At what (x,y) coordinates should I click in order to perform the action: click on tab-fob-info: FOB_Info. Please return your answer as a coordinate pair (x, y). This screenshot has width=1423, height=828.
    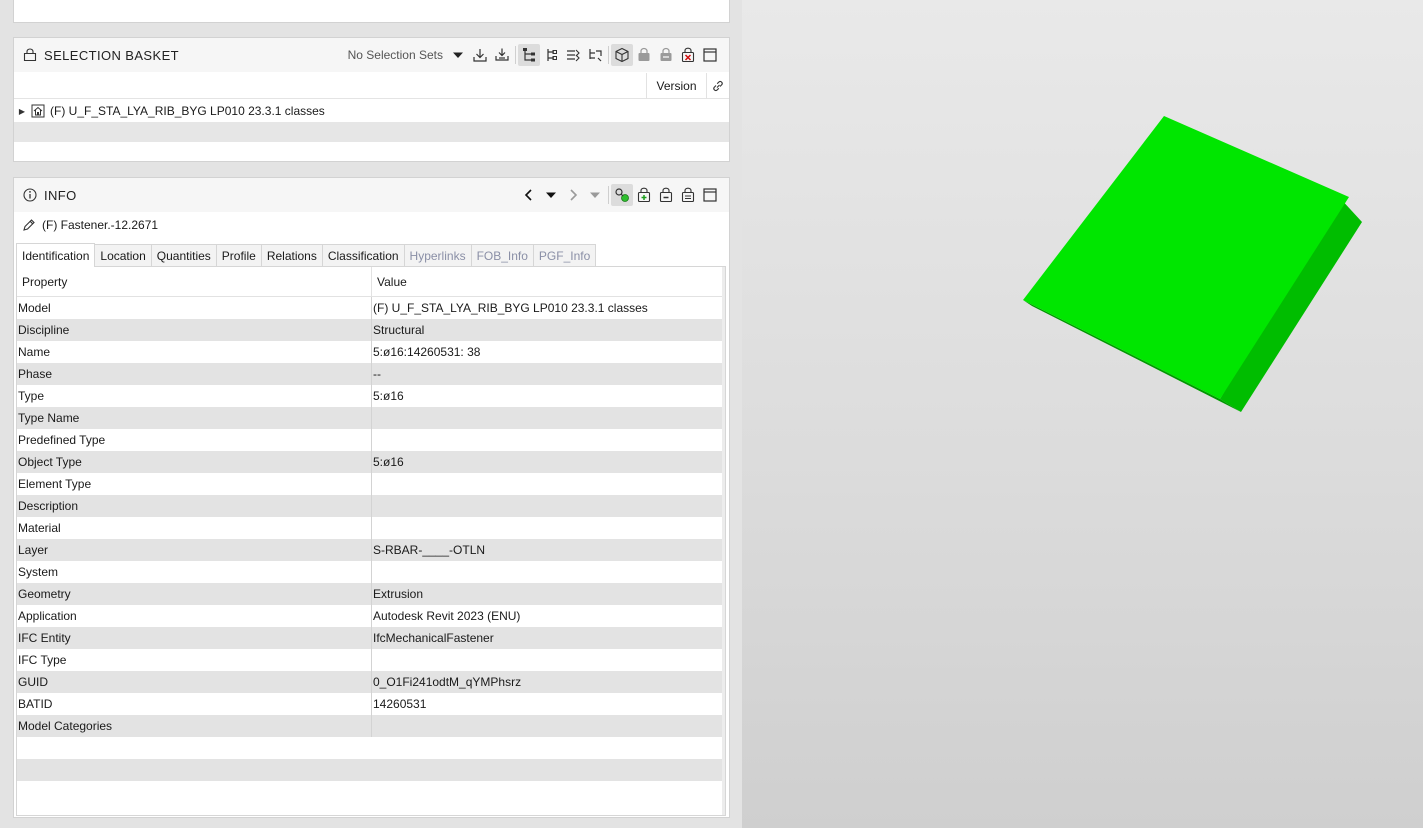
    Looking at the image, I should click on (502, 255).